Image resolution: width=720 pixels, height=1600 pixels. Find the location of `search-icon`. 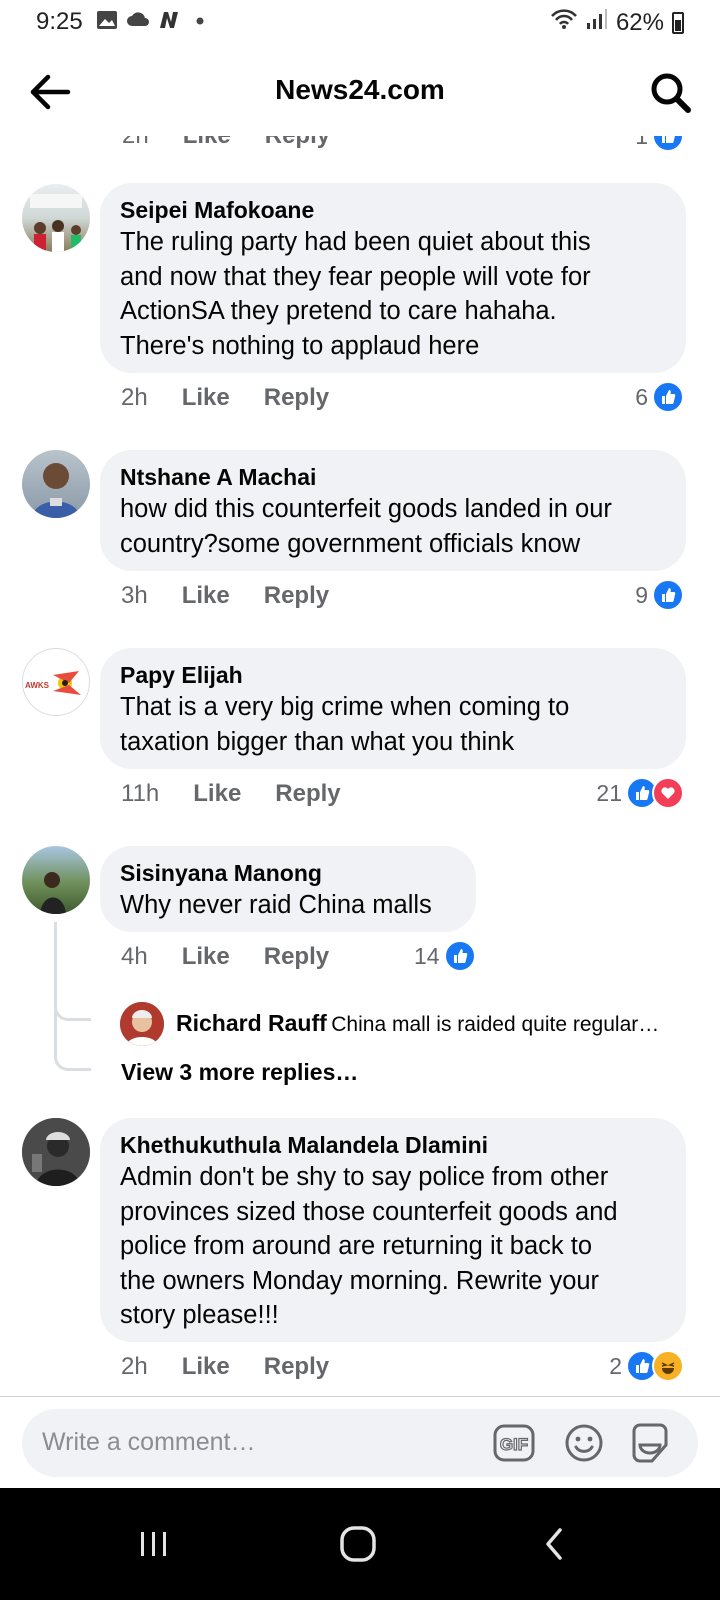

search-icon is located at coordinates (671, 93).